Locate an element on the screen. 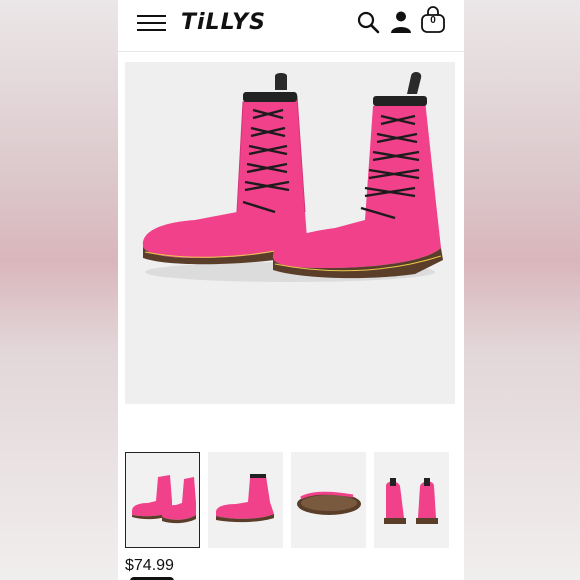  thumbnail-boots-pair is located at coordinates (164, 499).